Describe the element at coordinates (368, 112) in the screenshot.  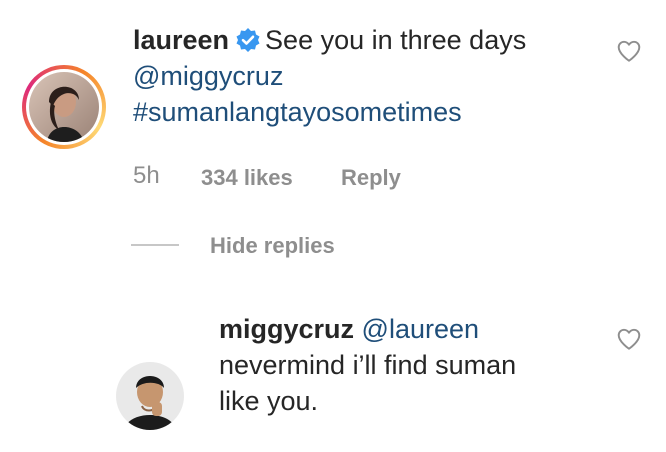
I see `comment-hashtag-link: #sumanlangtayosometimes` at that location.